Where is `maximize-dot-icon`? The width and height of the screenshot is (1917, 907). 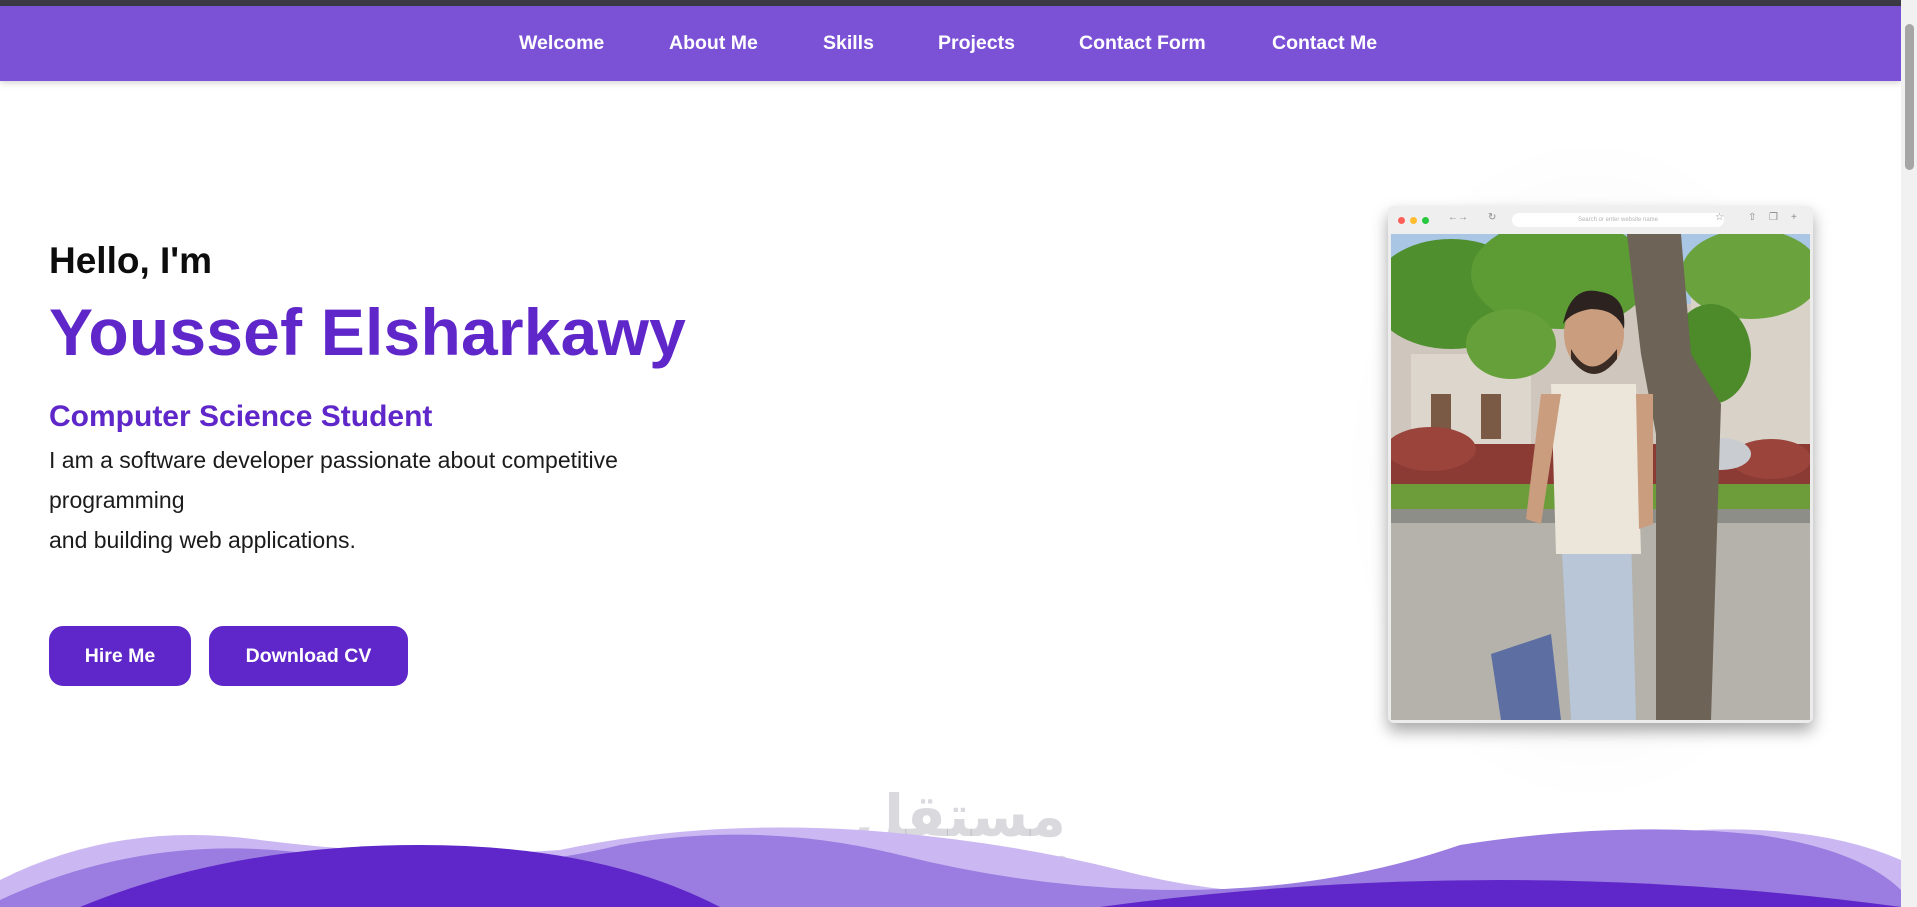
maximize-dot-icon is located at coordinates (1425, 220).